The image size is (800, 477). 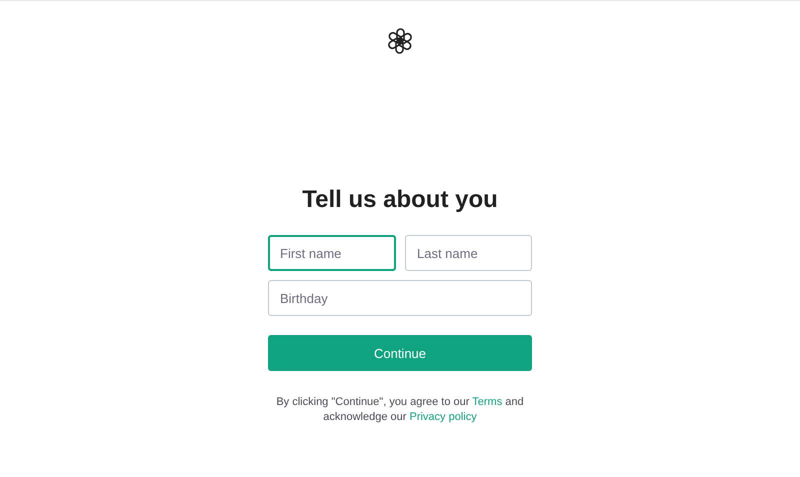 What do you see at coordinates (468, 253) in the screenshot?
I see `name-field: Last name` at bounding box center [468, 253].